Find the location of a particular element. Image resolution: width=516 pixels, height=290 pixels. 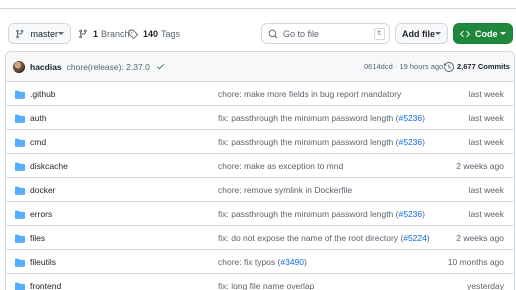

file-name-link: fileutils is located at coordinates (43, 262).